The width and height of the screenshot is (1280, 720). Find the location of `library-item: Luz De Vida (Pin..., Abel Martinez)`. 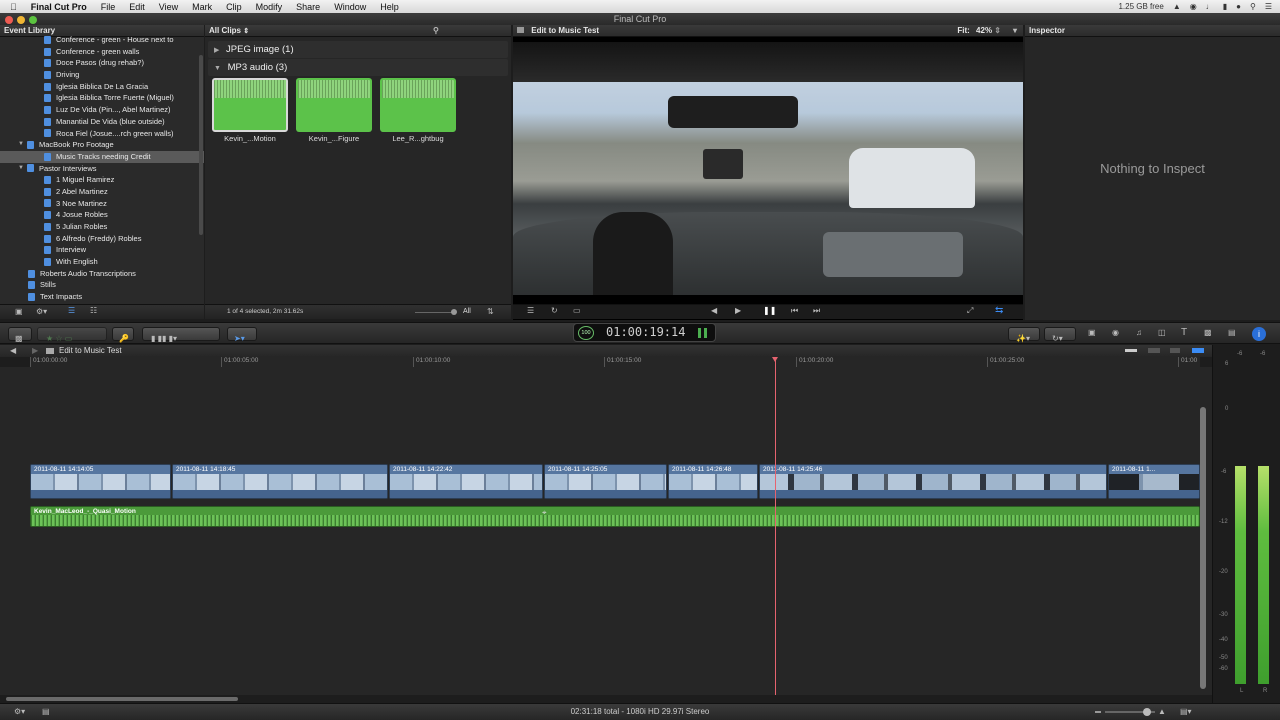

library-item: Luz De Vida (Pin..., Abel Martinez) is located at coordinates (102, 110).